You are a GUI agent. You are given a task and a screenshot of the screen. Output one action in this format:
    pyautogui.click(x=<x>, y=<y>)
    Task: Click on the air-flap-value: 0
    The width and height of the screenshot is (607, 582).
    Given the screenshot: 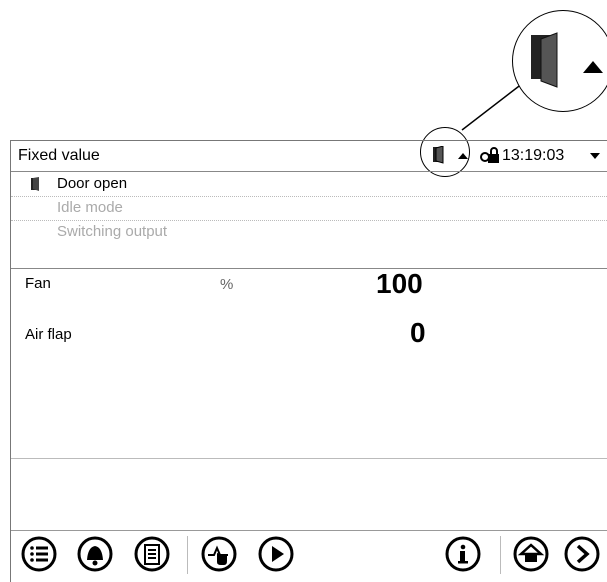 What is the action you would take?
    pyautogui.click(x=418, y=333)
    